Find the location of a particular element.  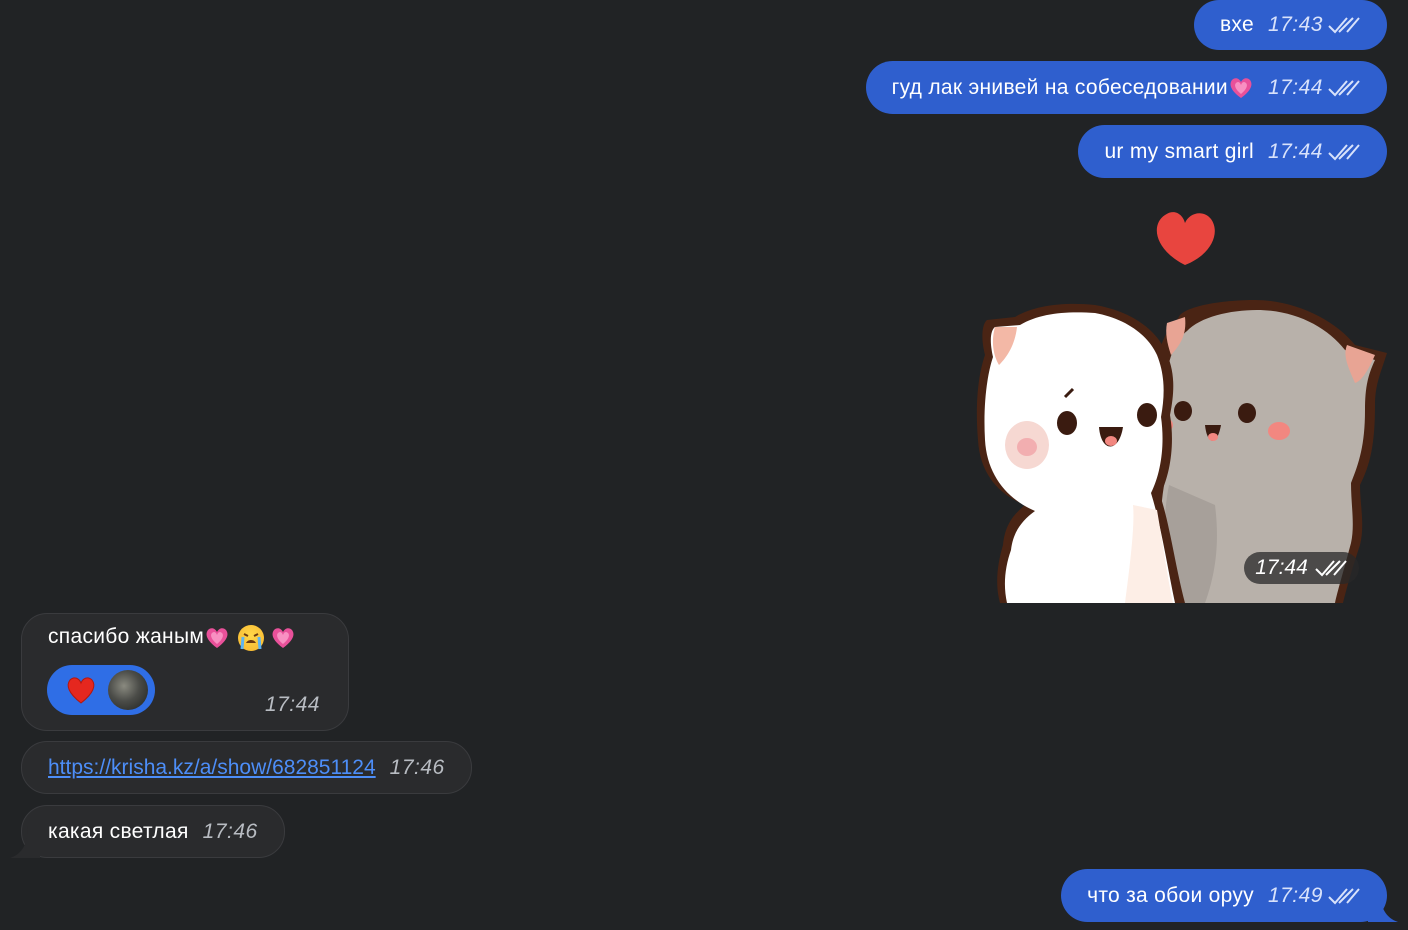

outgoing-message: гуд лак энивей на собеседовании 17:44 is located at coordinates (1126, 87).